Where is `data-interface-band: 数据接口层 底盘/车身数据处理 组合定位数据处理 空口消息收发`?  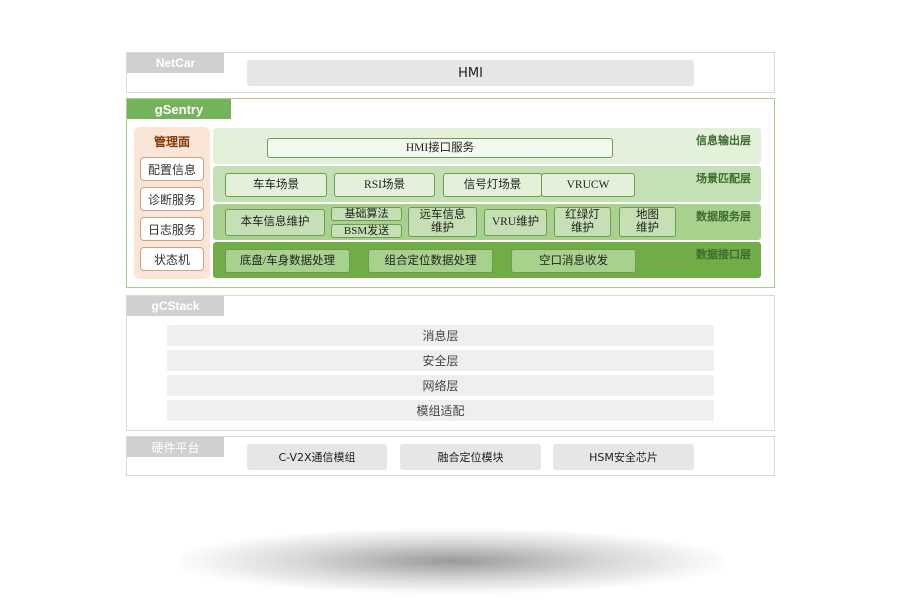
data-interface-band: 数据接口层 底盘/车身数据处理 组合定位数据处理 空口消息收发 is located at coordinates (487, 260).